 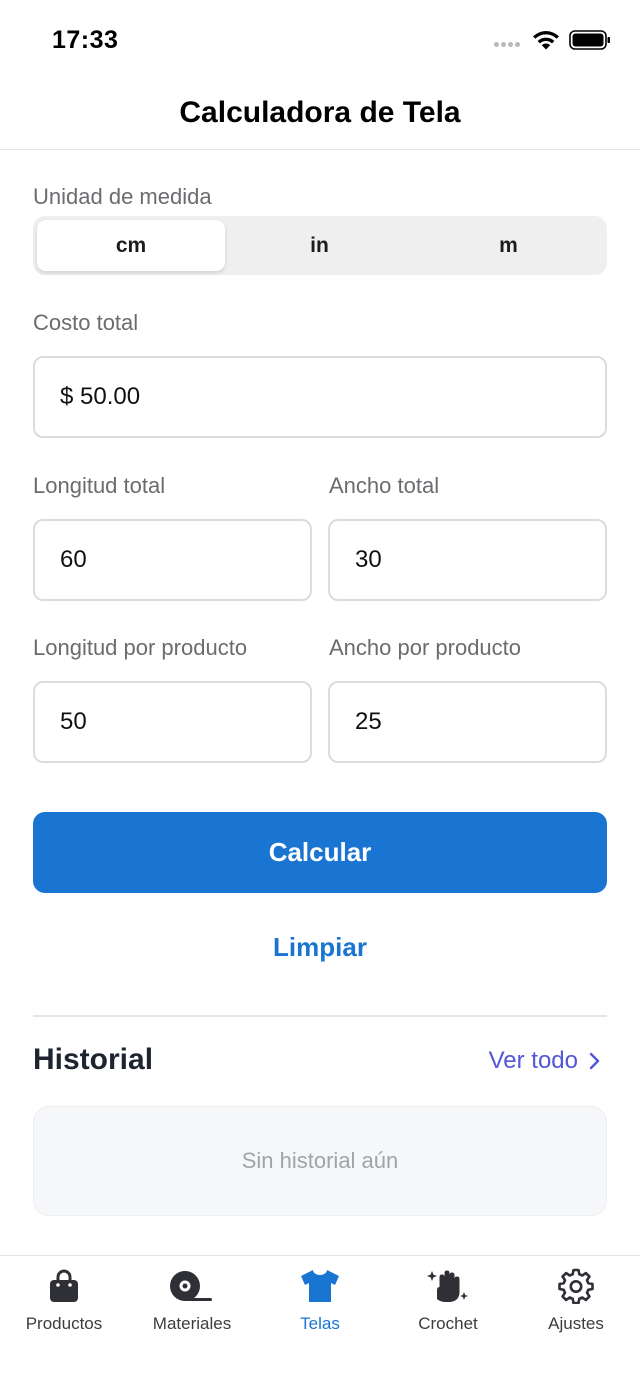 What do you see at coordinates (64, 1323) in the screenshot?
I see `tab-productos-label: Productos` at bounding box center [64, 1323].